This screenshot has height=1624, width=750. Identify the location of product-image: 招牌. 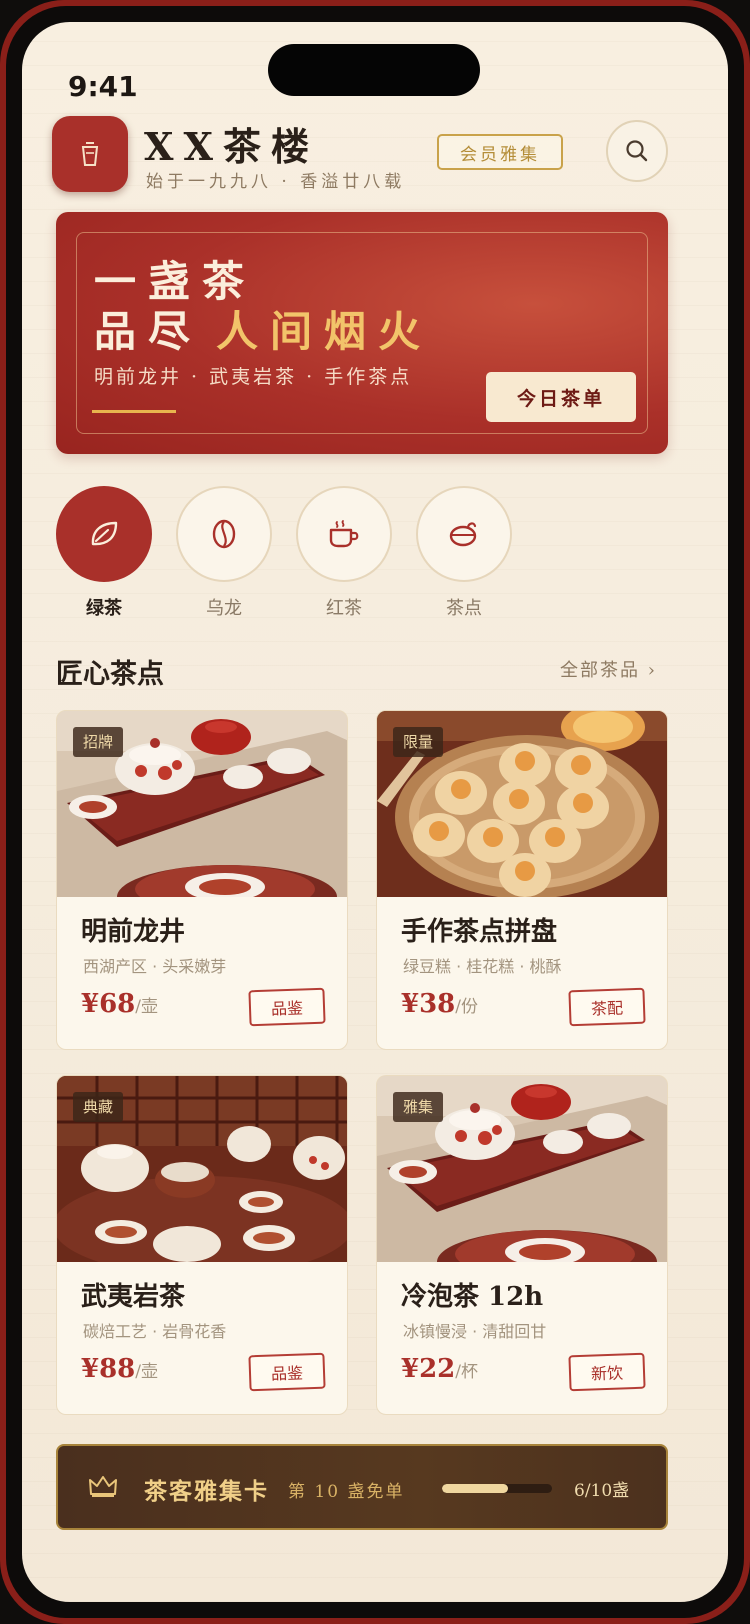
(202, 804).